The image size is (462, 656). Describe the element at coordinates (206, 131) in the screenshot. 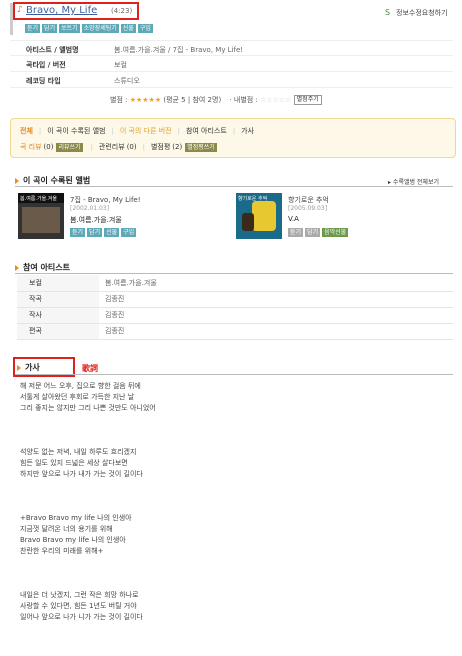

I see `tab-3: 참여 아티스트` at that location.